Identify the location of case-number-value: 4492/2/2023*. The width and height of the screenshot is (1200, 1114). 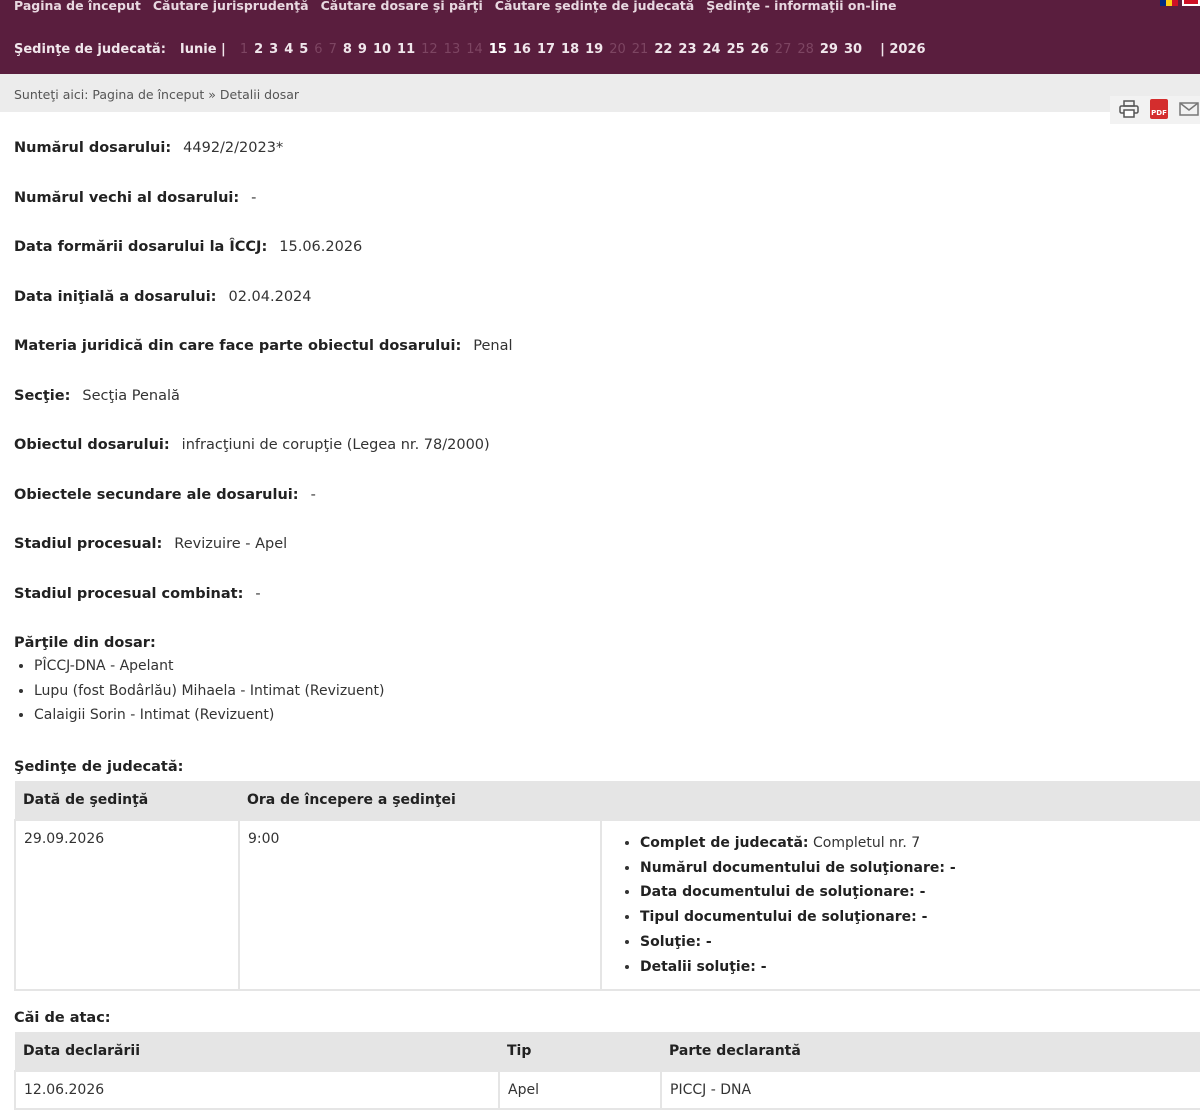
(233, 148).